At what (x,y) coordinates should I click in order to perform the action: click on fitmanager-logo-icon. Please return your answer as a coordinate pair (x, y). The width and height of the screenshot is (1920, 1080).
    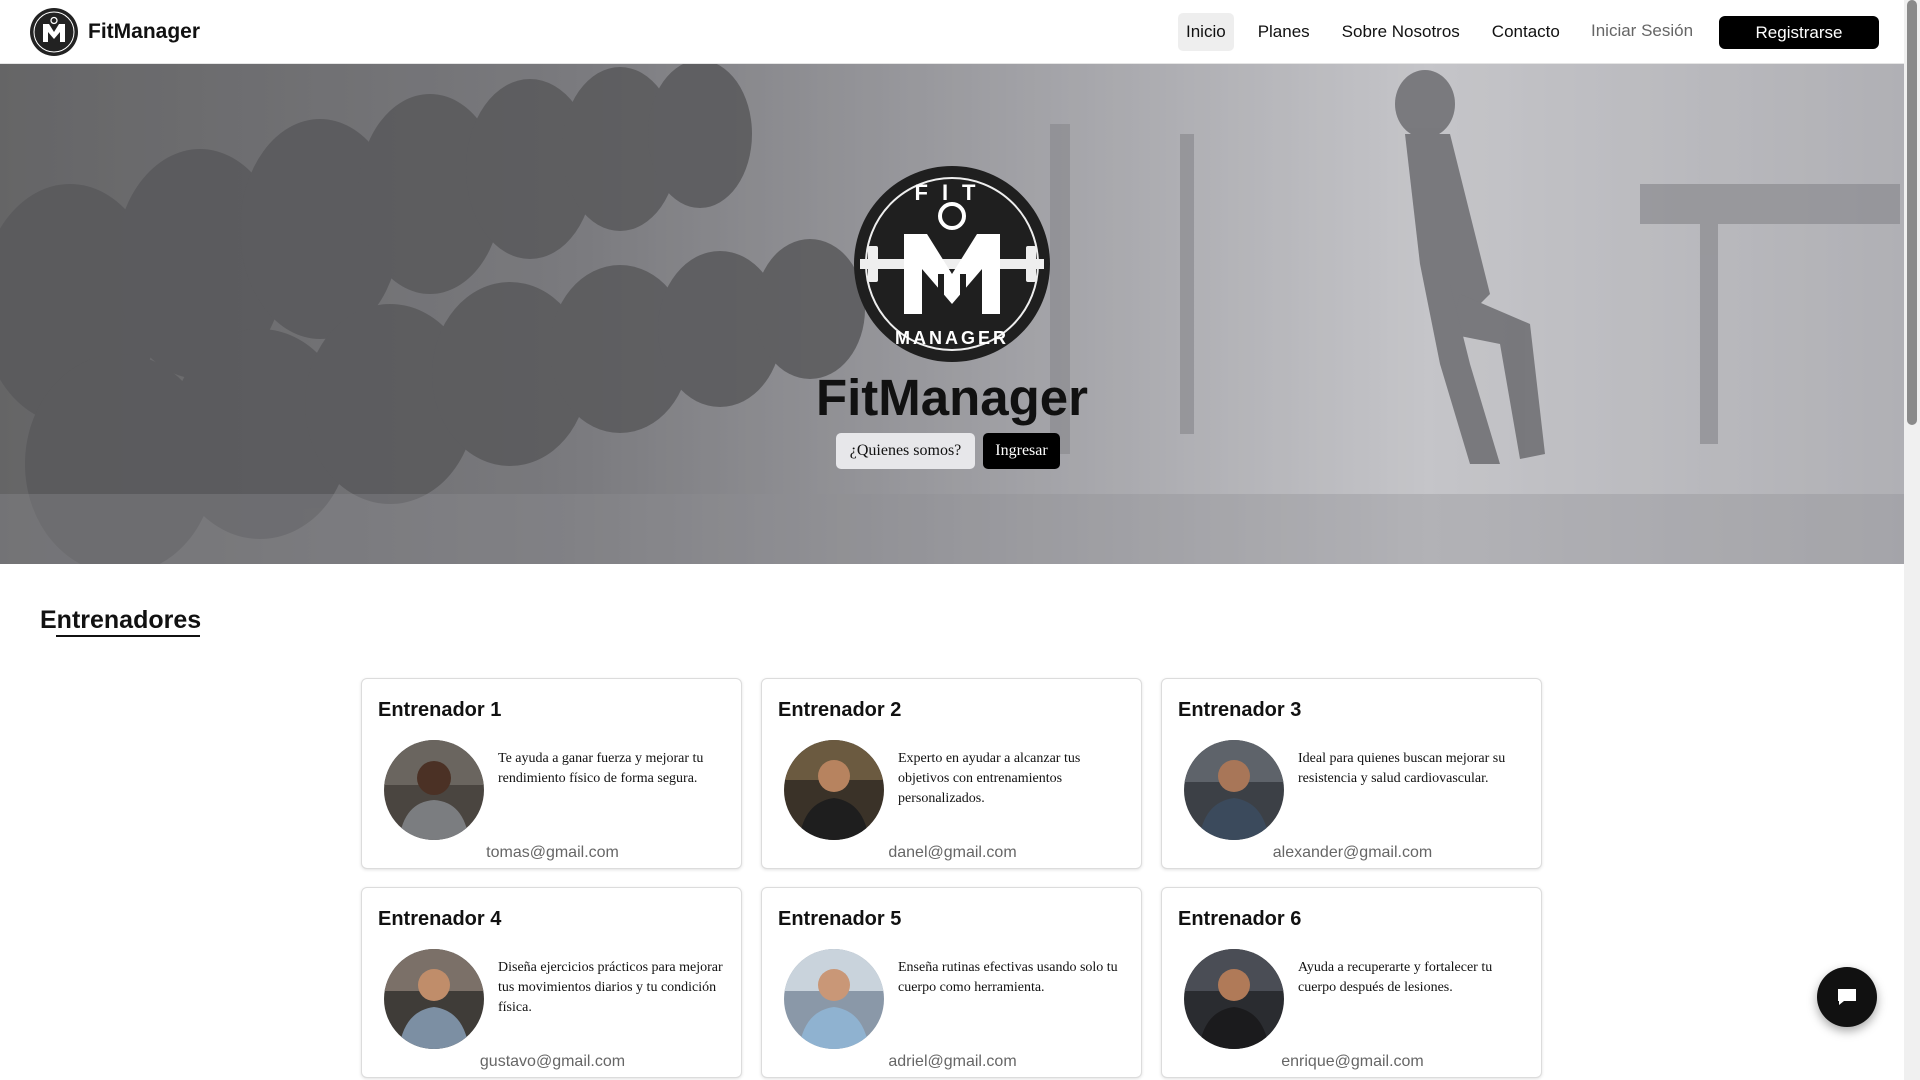
    Looking at the image, I should click on (54, 32).